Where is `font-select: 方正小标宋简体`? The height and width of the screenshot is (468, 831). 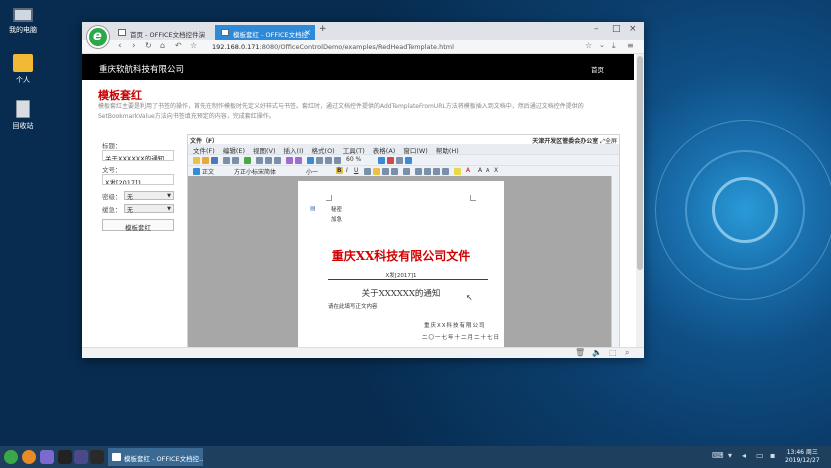
font-select: 方正小标宋简体 is located at coordinates (255, 171).